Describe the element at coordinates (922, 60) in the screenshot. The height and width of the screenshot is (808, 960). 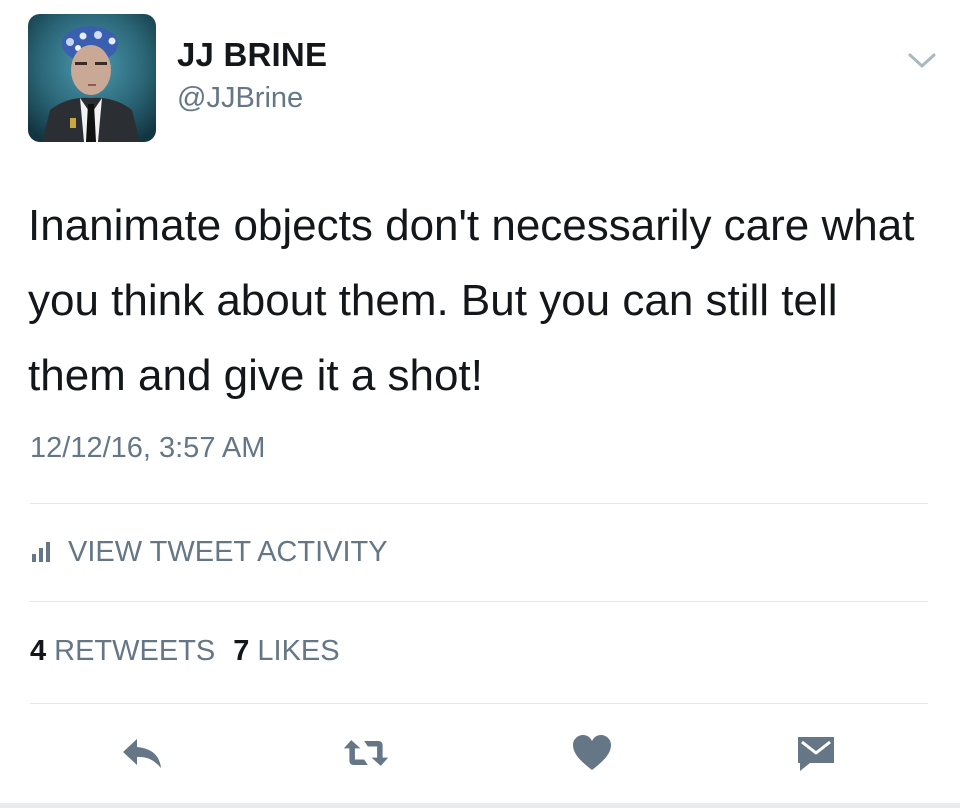
I see `chevron-down-icon` at that location.